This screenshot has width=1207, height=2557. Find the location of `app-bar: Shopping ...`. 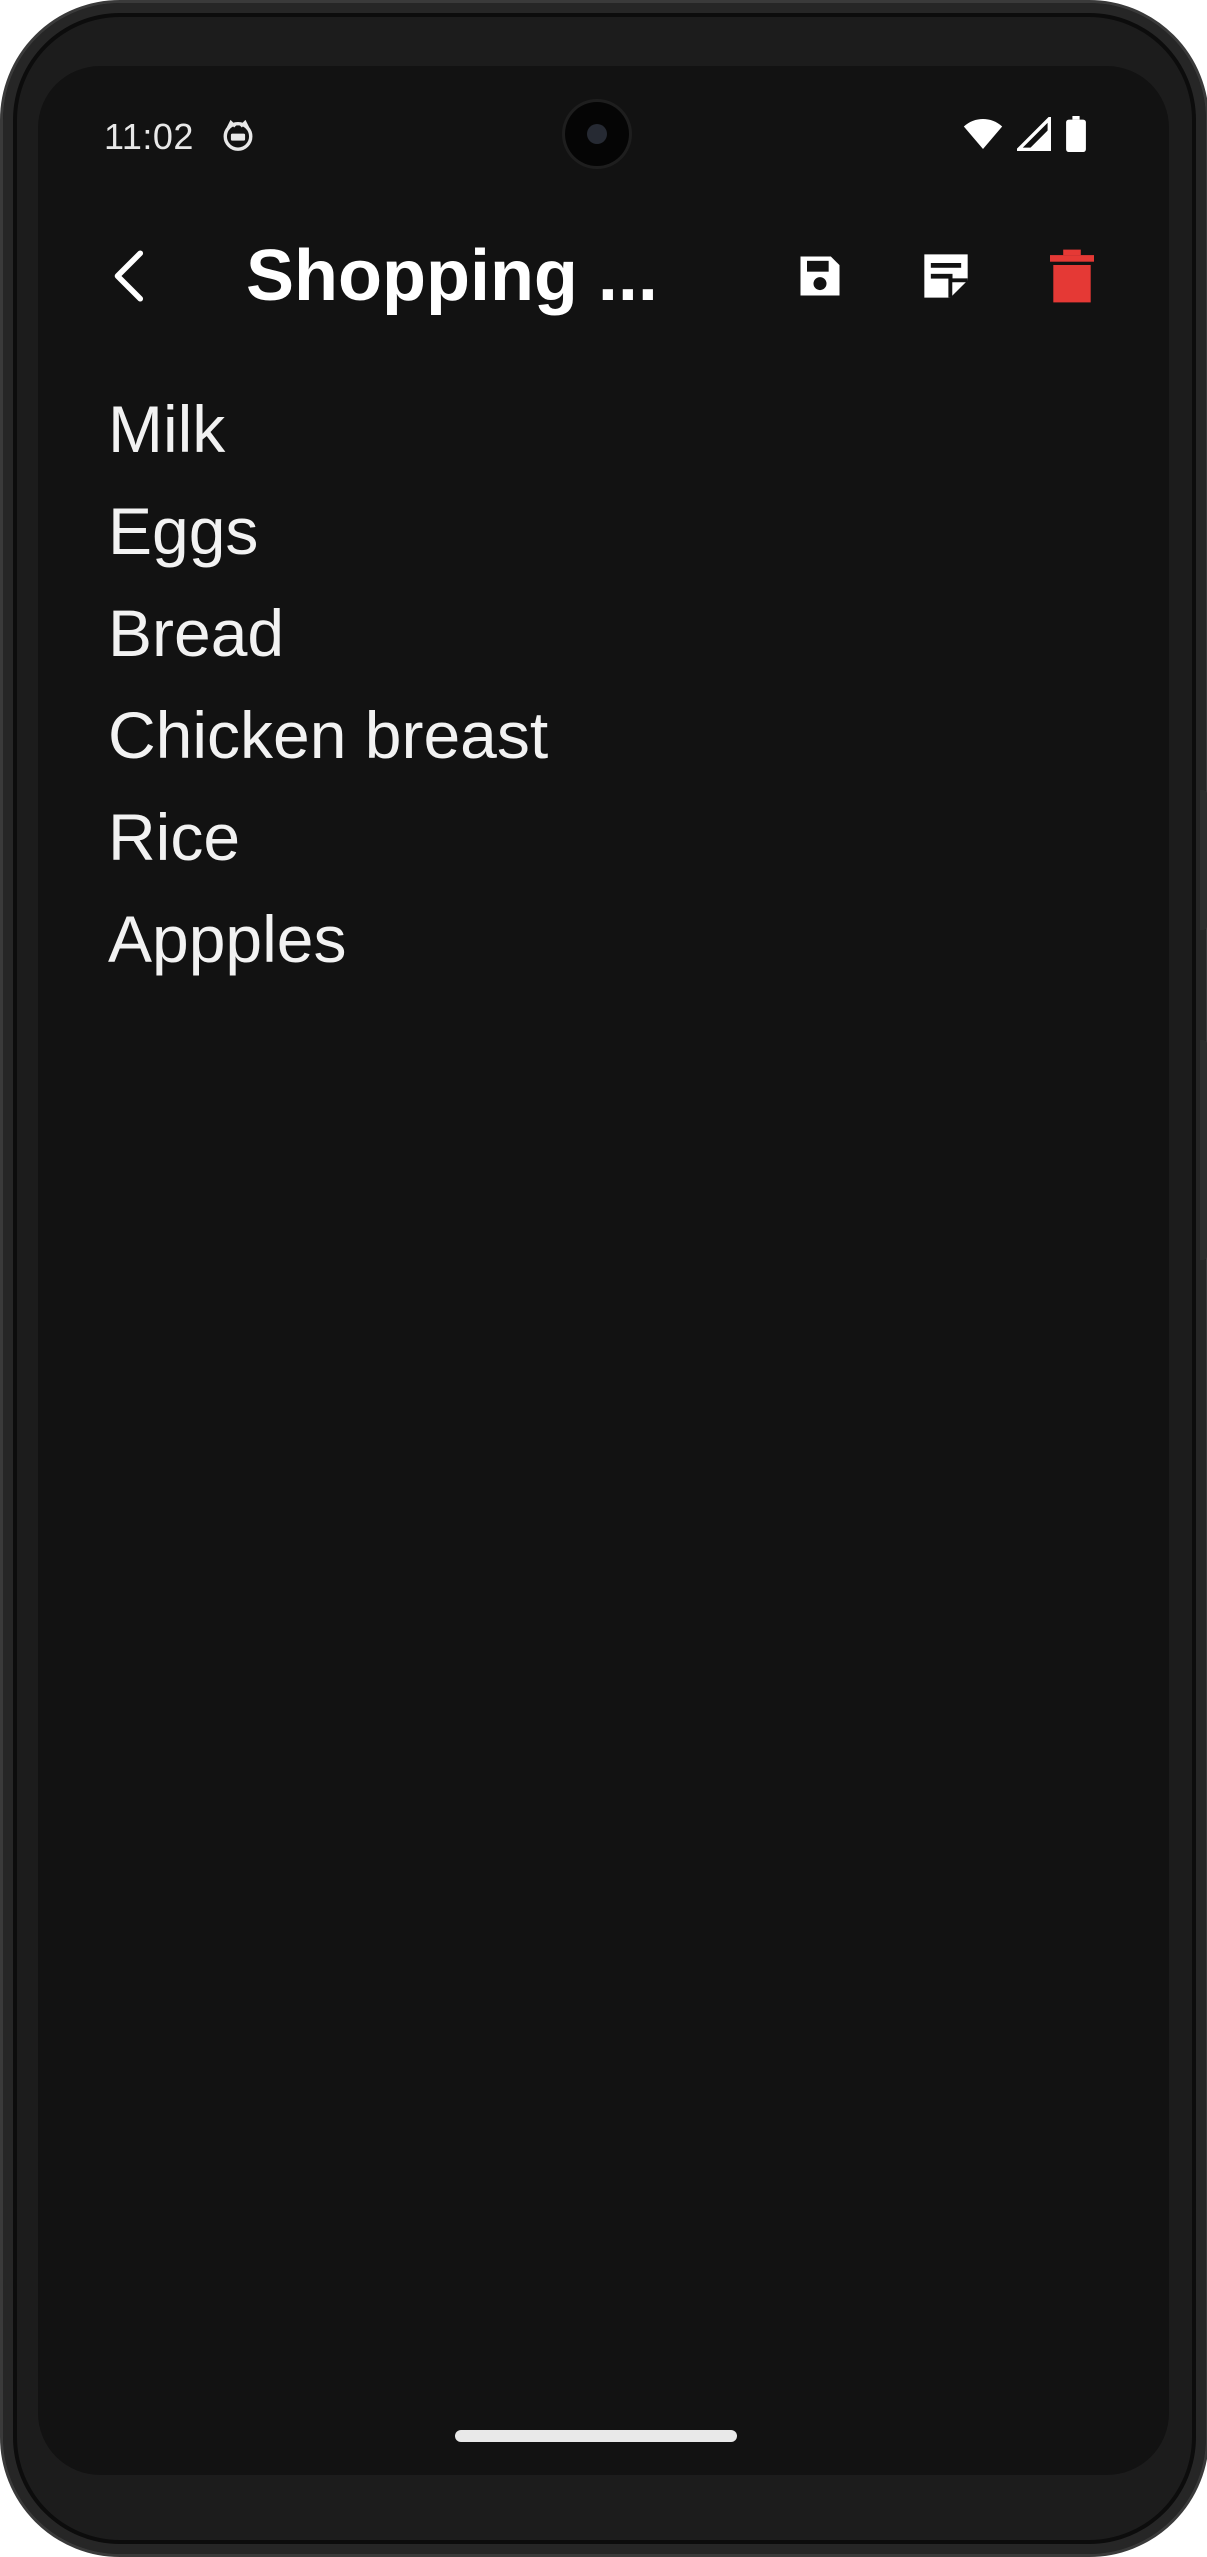

app-bar: Shopping ... is located at coordinates (603, 276).